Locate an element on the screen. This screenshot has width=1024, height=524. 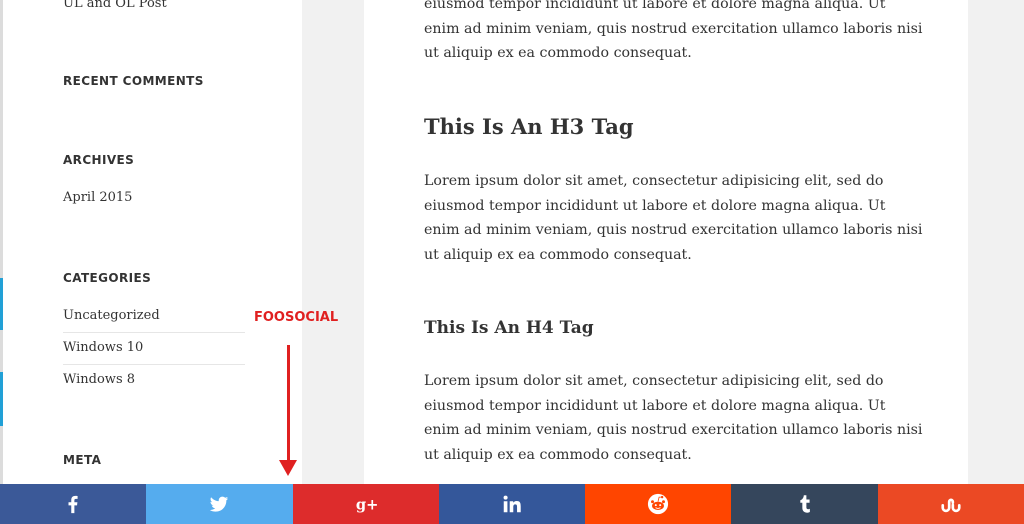
google-plus-share-button: g+ is located at coordinates (365, 504).